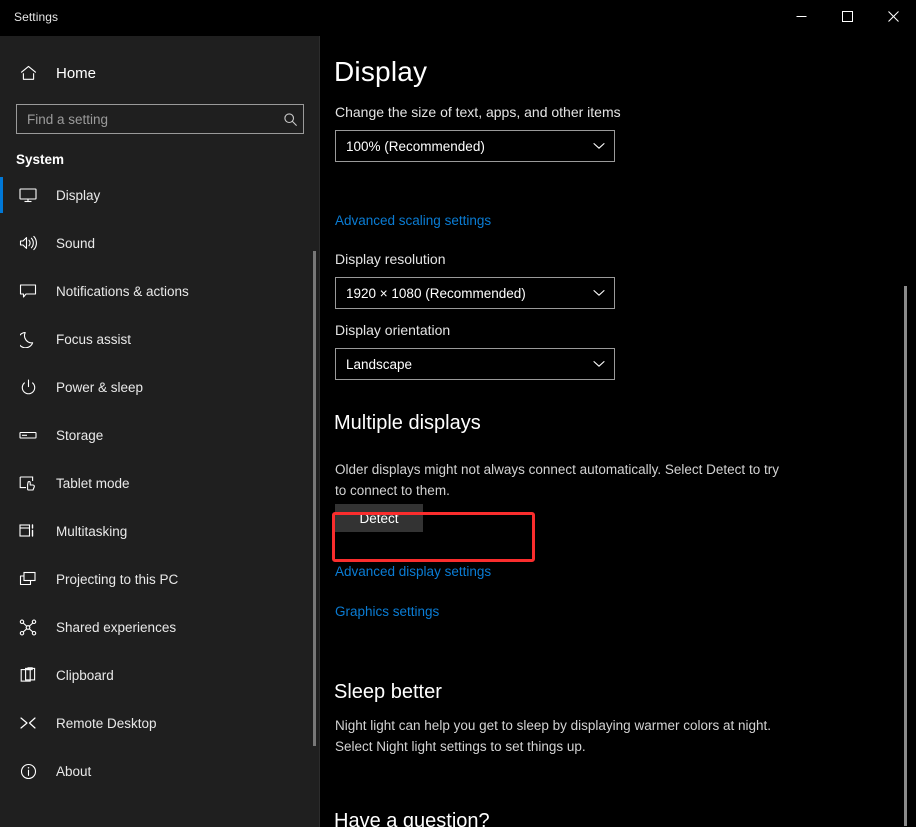 This screenshot has height=827, width=916. Describe the element at coordinates (160, 339) in the screenshot. I see `sidebar-item-focus-assist: Focus assist` at that location.